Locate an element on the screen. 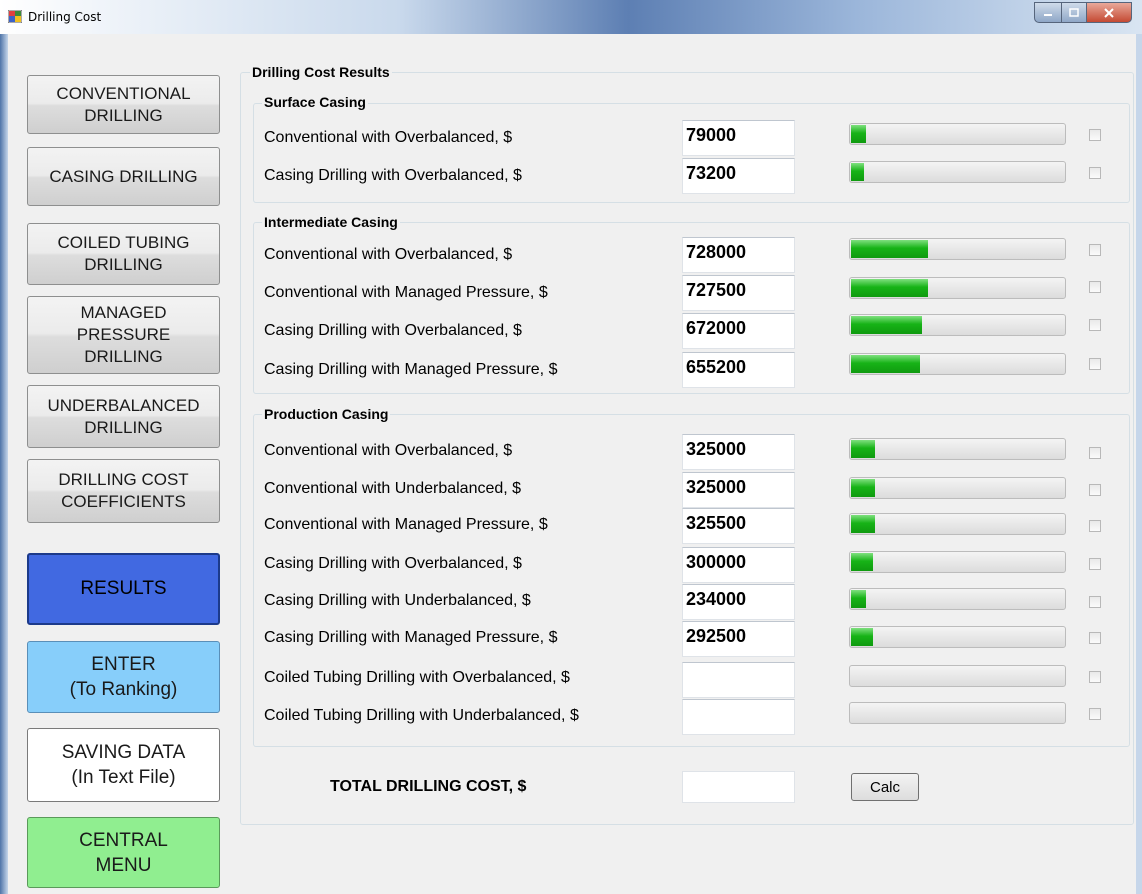 This screenshot has height=894, width=1142. production-casing-title: Production Casing is located at coordinates (326, 414).